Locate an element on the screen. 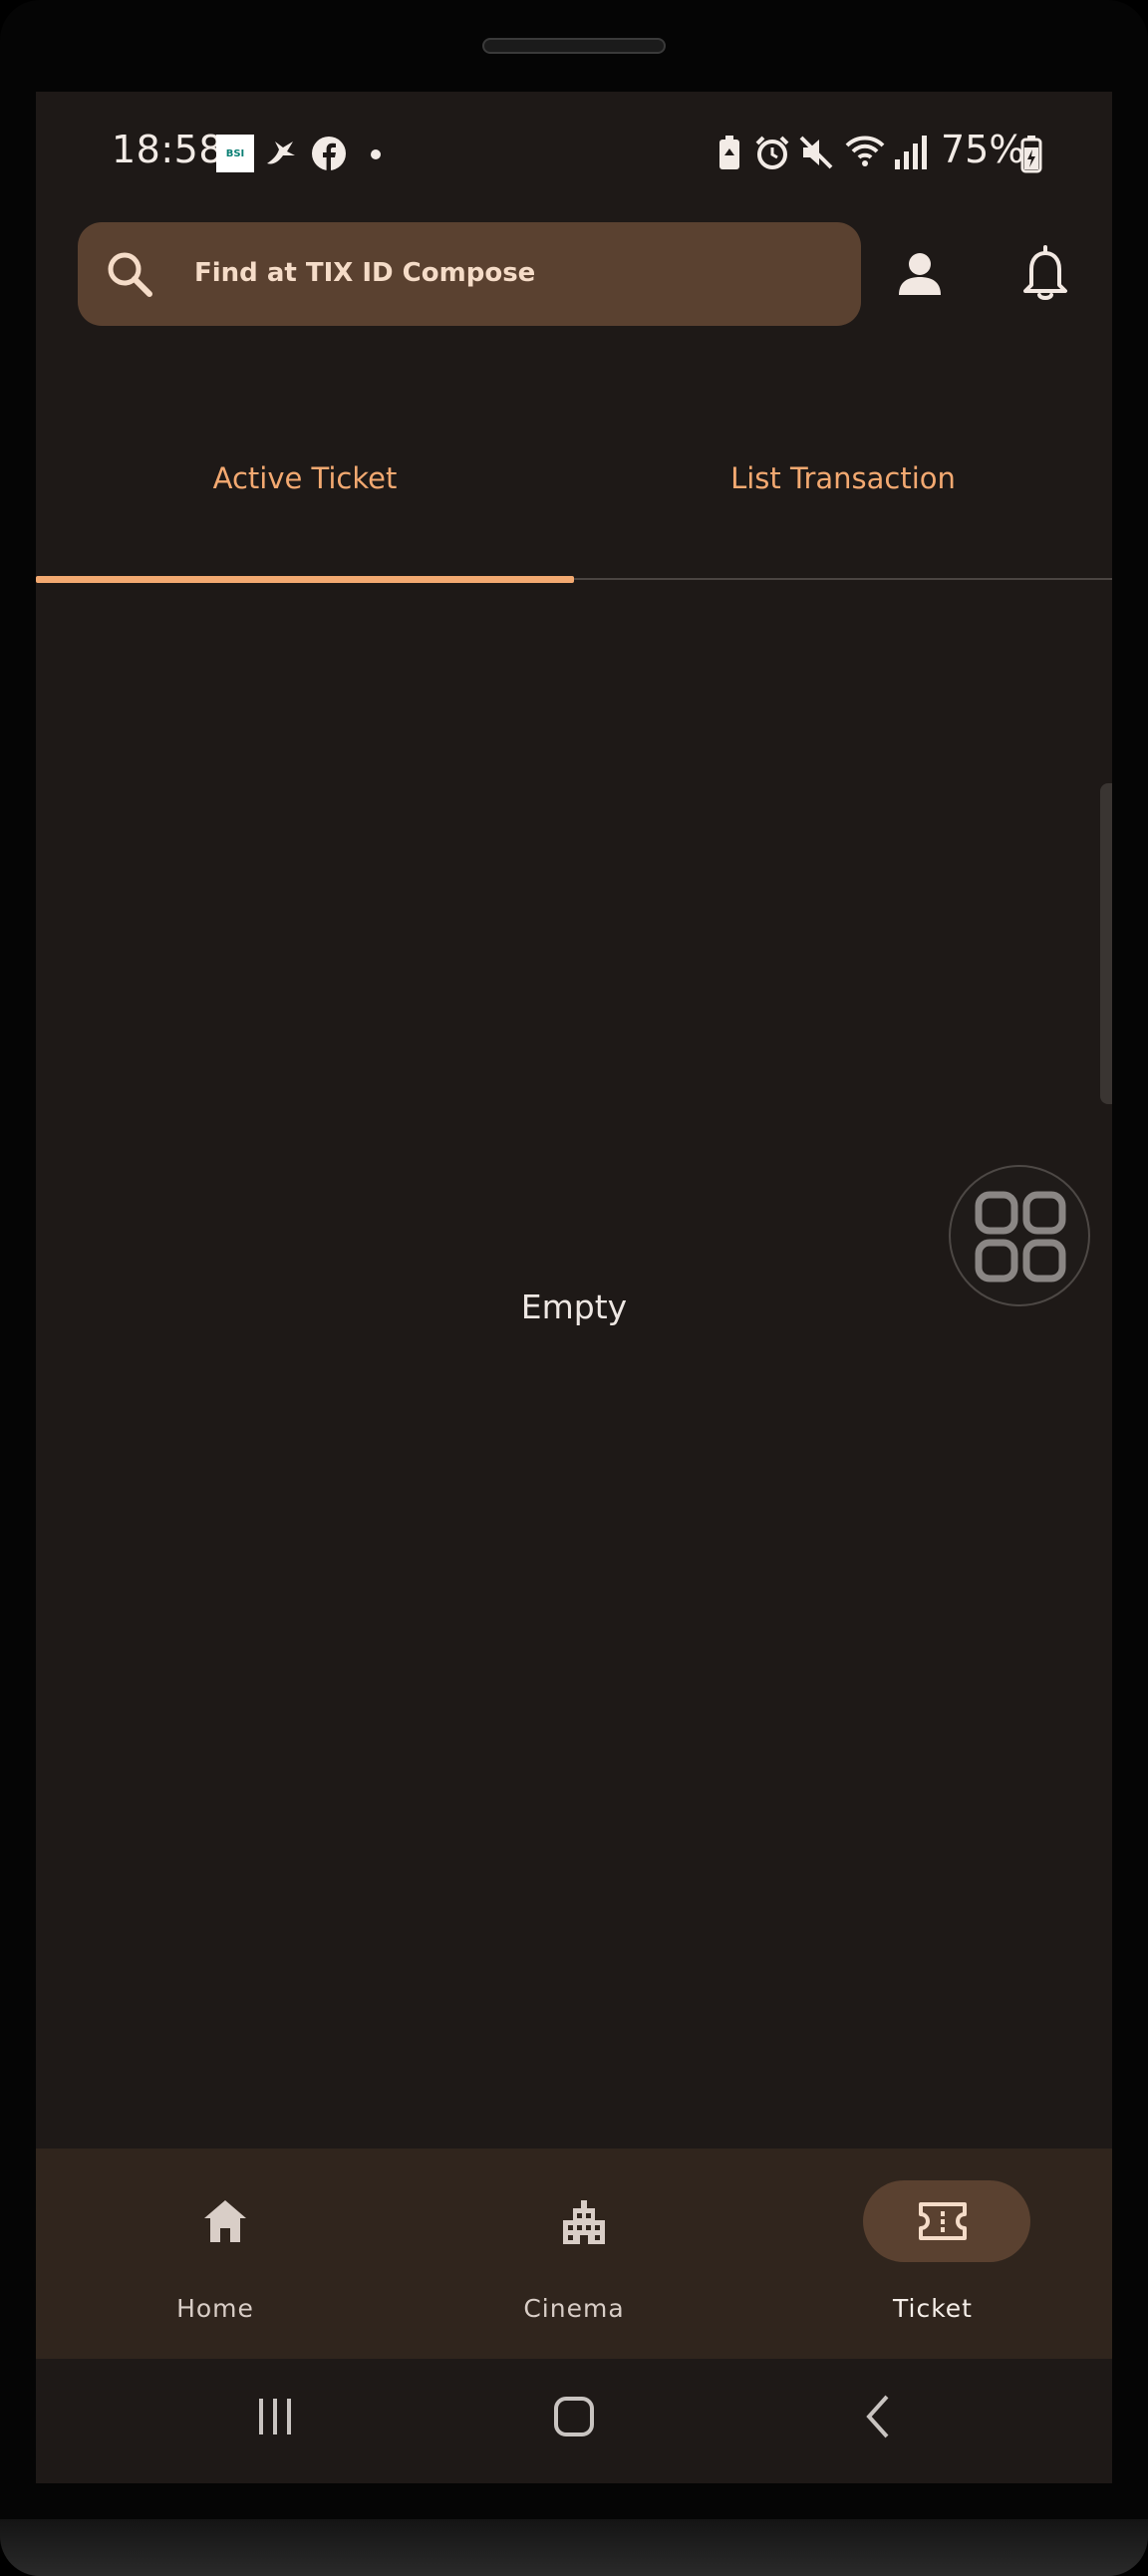 Image resolution: width=1148 pixels, height=2576 pixels. home-icon is located at coordinates (225, 2221).